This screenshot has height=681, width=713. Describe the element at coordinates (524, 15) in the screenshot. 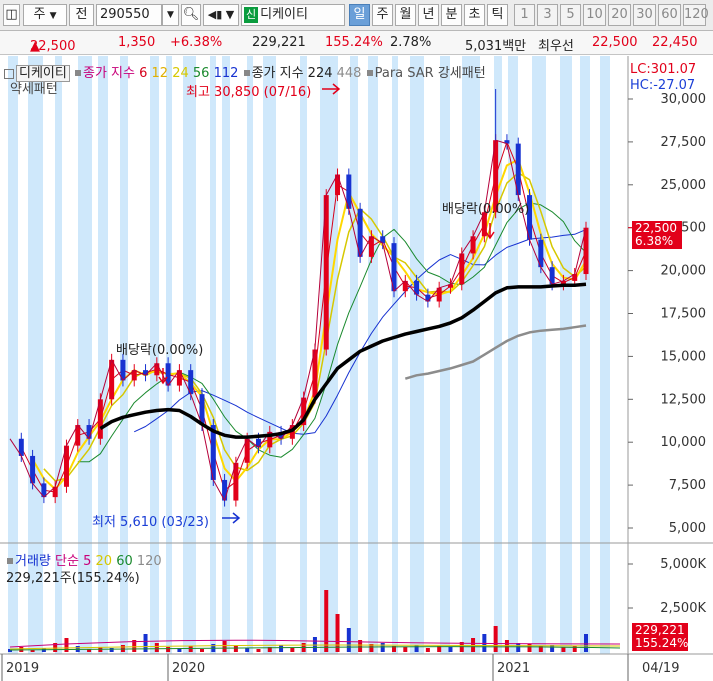

I see `interval-tab-1: 1` at that location.